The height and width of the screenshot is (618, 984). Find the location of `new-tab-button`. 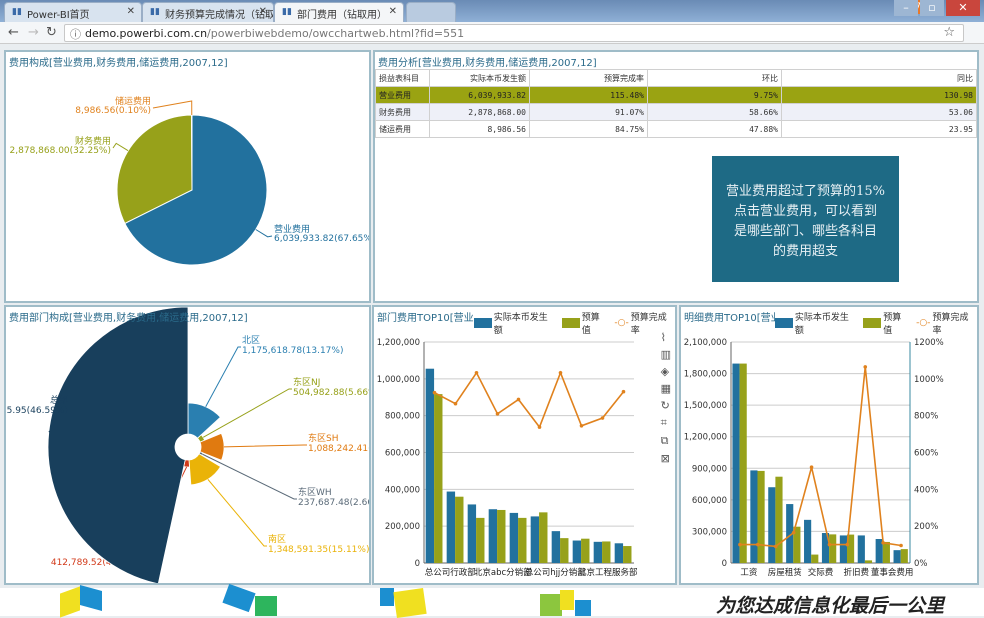

new-tab-button is located at coordinates (431, 12).